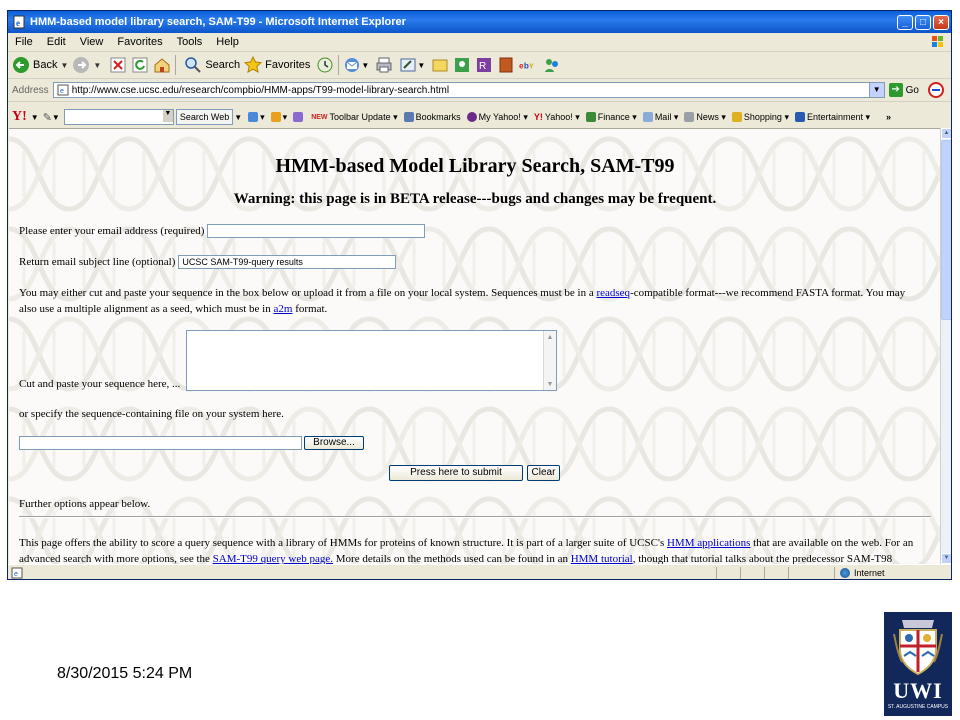 Image resolution: width=960 pixels, height=720 pixels. Describe the element at coordinates (552, 65) in the screenshot. I see `messenger-buddy-icon` at that location.